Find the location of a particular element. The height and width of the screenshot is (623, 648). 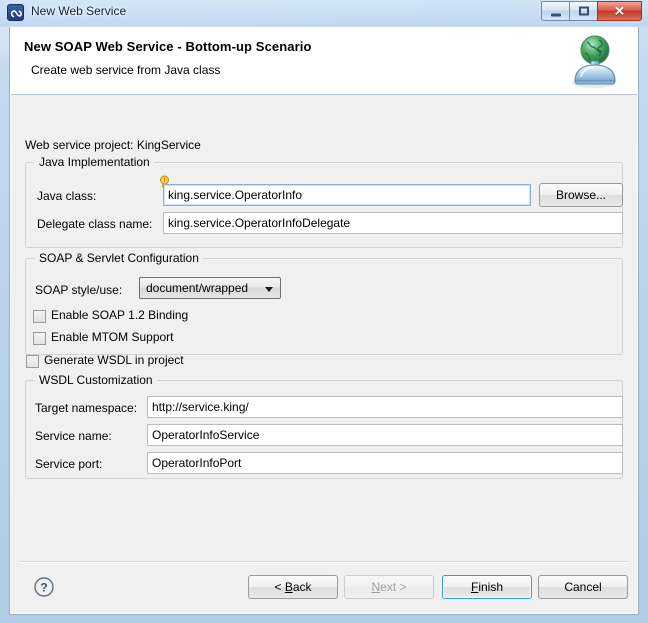

close-icon: ✕ is located at coordinates (619, 11).